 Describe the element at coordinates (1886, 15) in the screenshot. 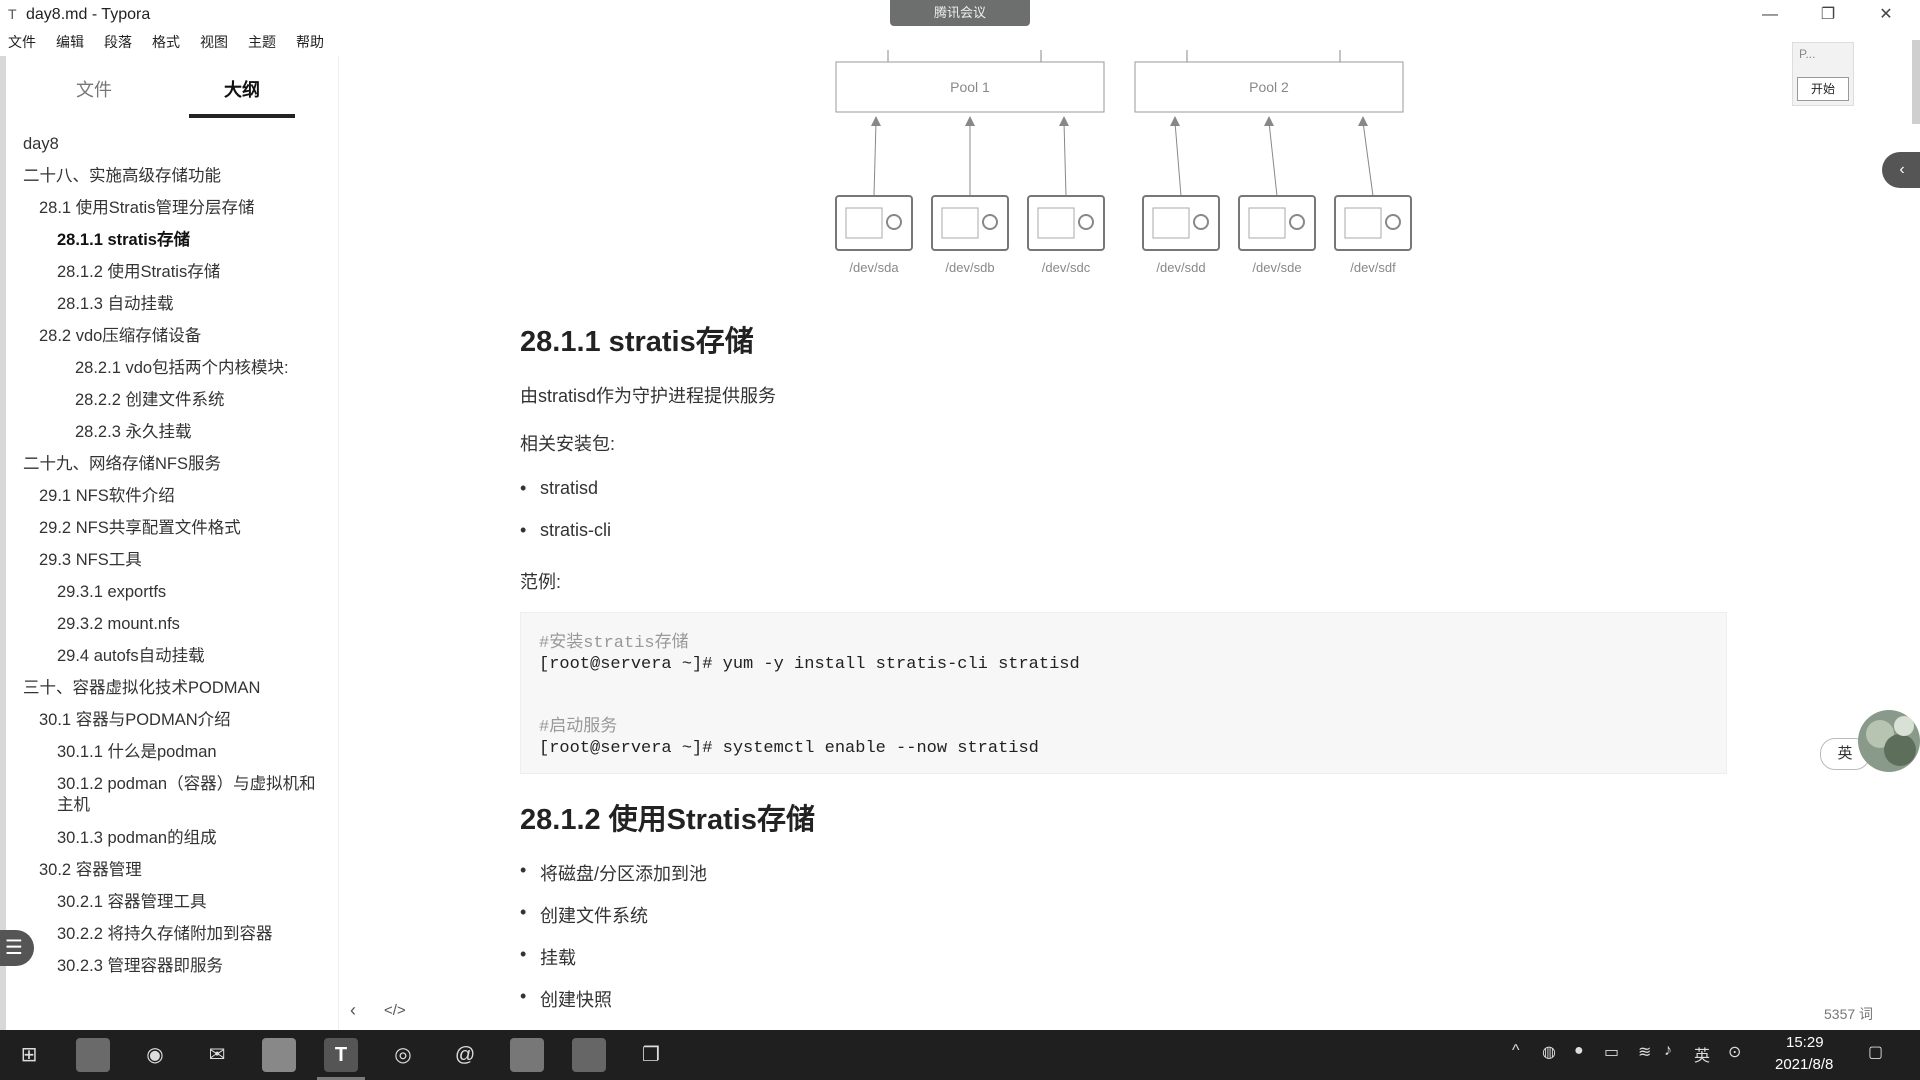

I see `close-button: ✕` at that location.